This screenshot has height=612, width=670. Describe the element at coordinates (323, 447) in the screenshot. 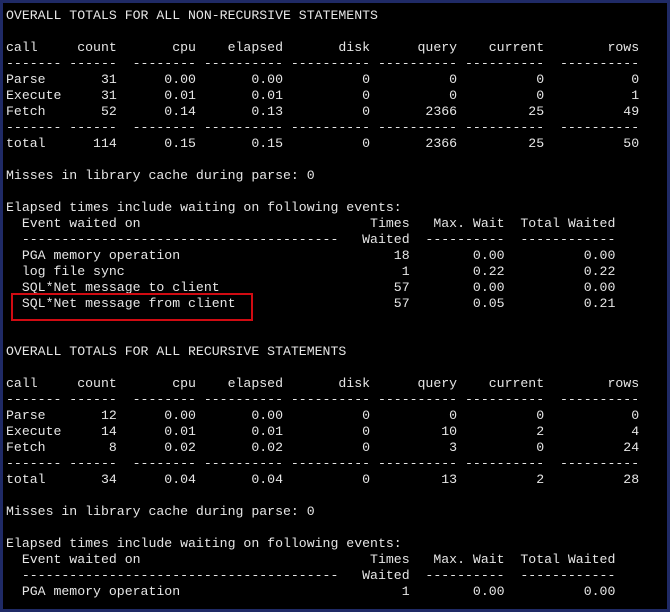

I see `table-row: Fetch 8 0.02 0.02 0 3 0 24` at that location.